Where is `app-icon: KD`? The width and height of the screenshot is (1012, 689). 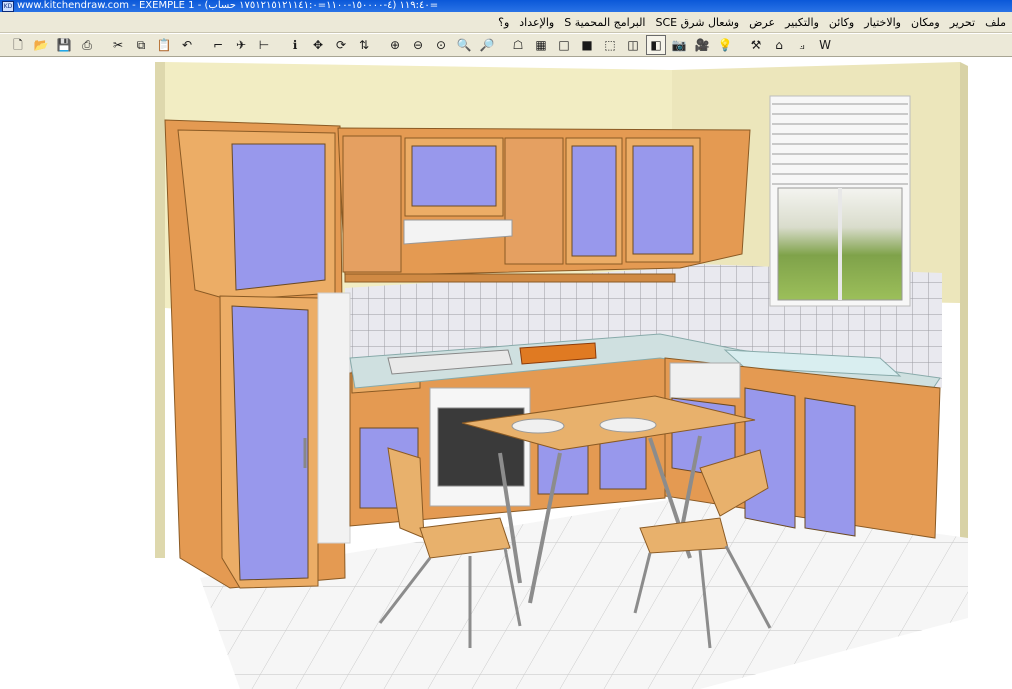
app-icon: KD is located at coordinates (8, 6).